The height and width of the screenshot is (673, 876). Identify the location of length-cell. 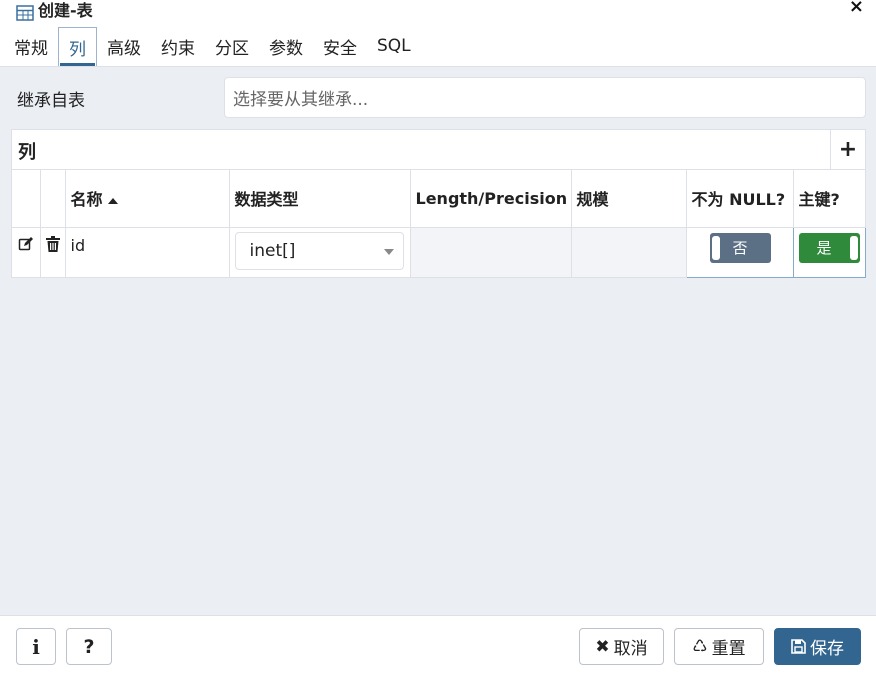
(491, 252).